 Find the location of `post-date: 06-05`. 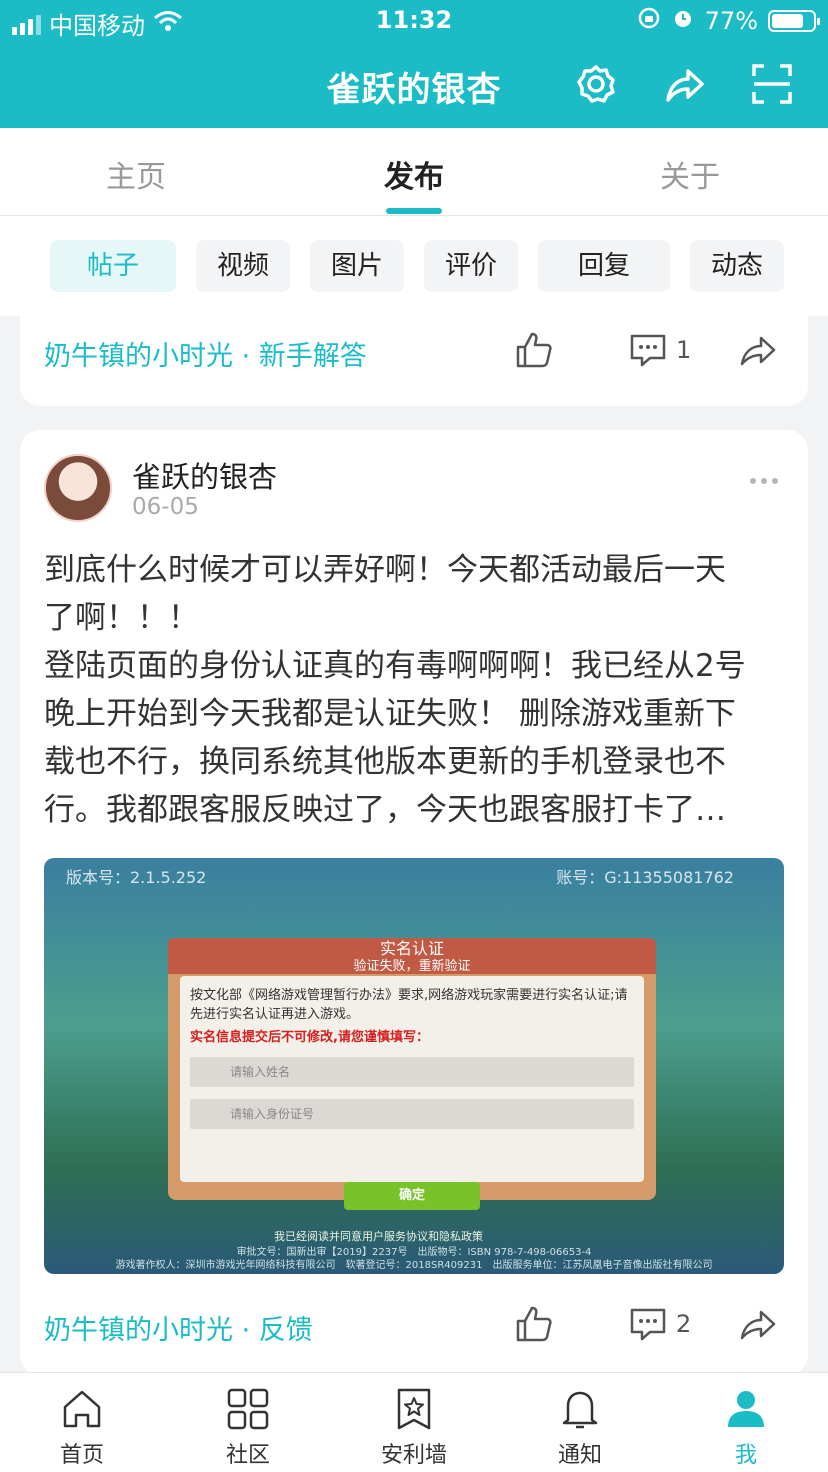

post-date: 06-05 is located at coordinates (165, 507).